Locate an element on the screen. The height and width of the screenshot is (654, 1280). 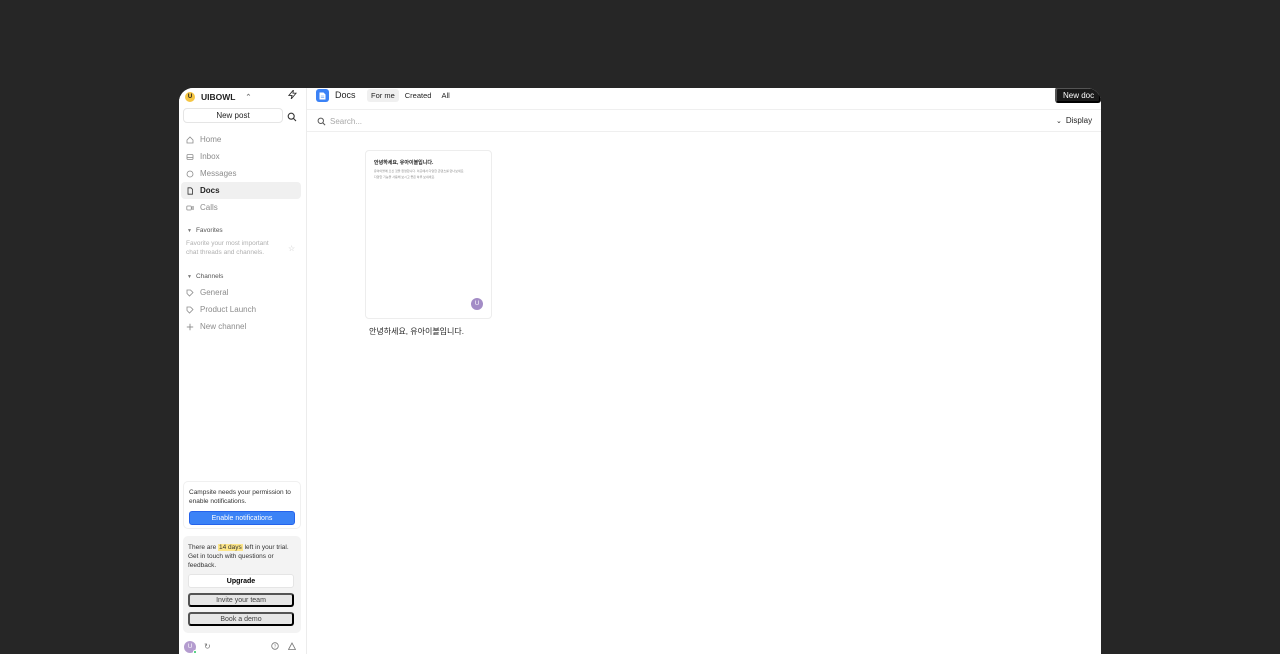
nav-label: Inbox is located at coordinates (210, 156).